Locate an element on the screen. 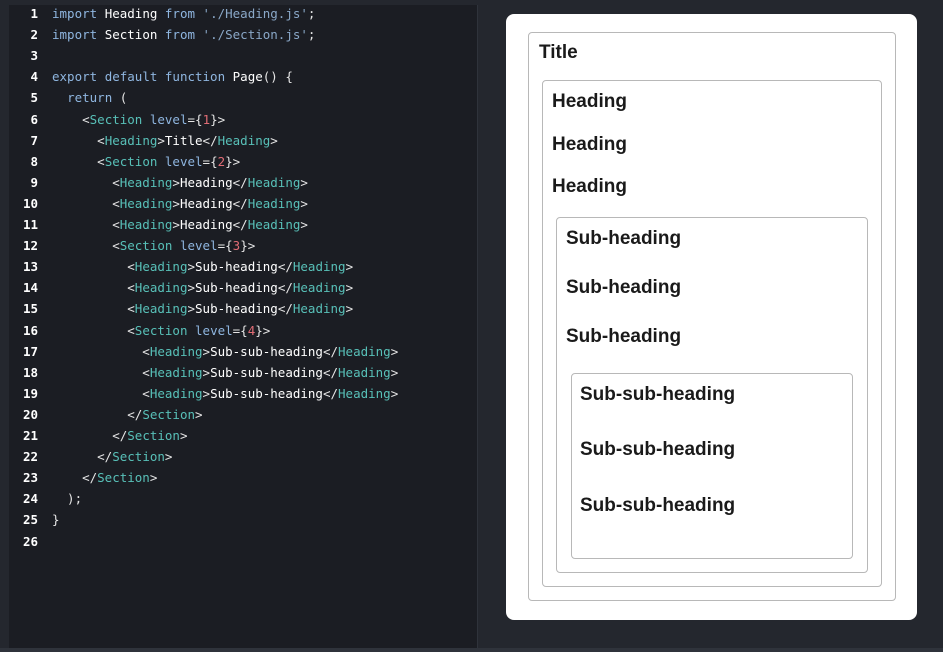 The width and height of the screenshot is (943, 652). code-line: 22 </Section> is located at coordinates (243, 456).